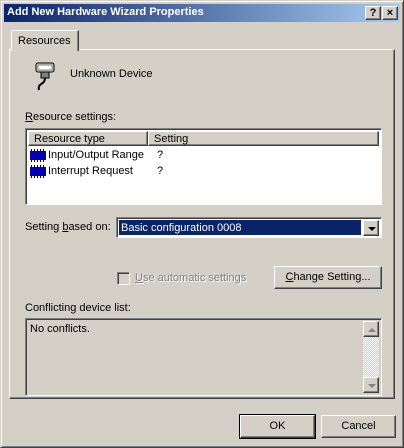 This screenshot has width=404, height=448. Describe the element at coordinates (111, 74) in the screenshot. I see `device-name: Unknown Device` at that location.